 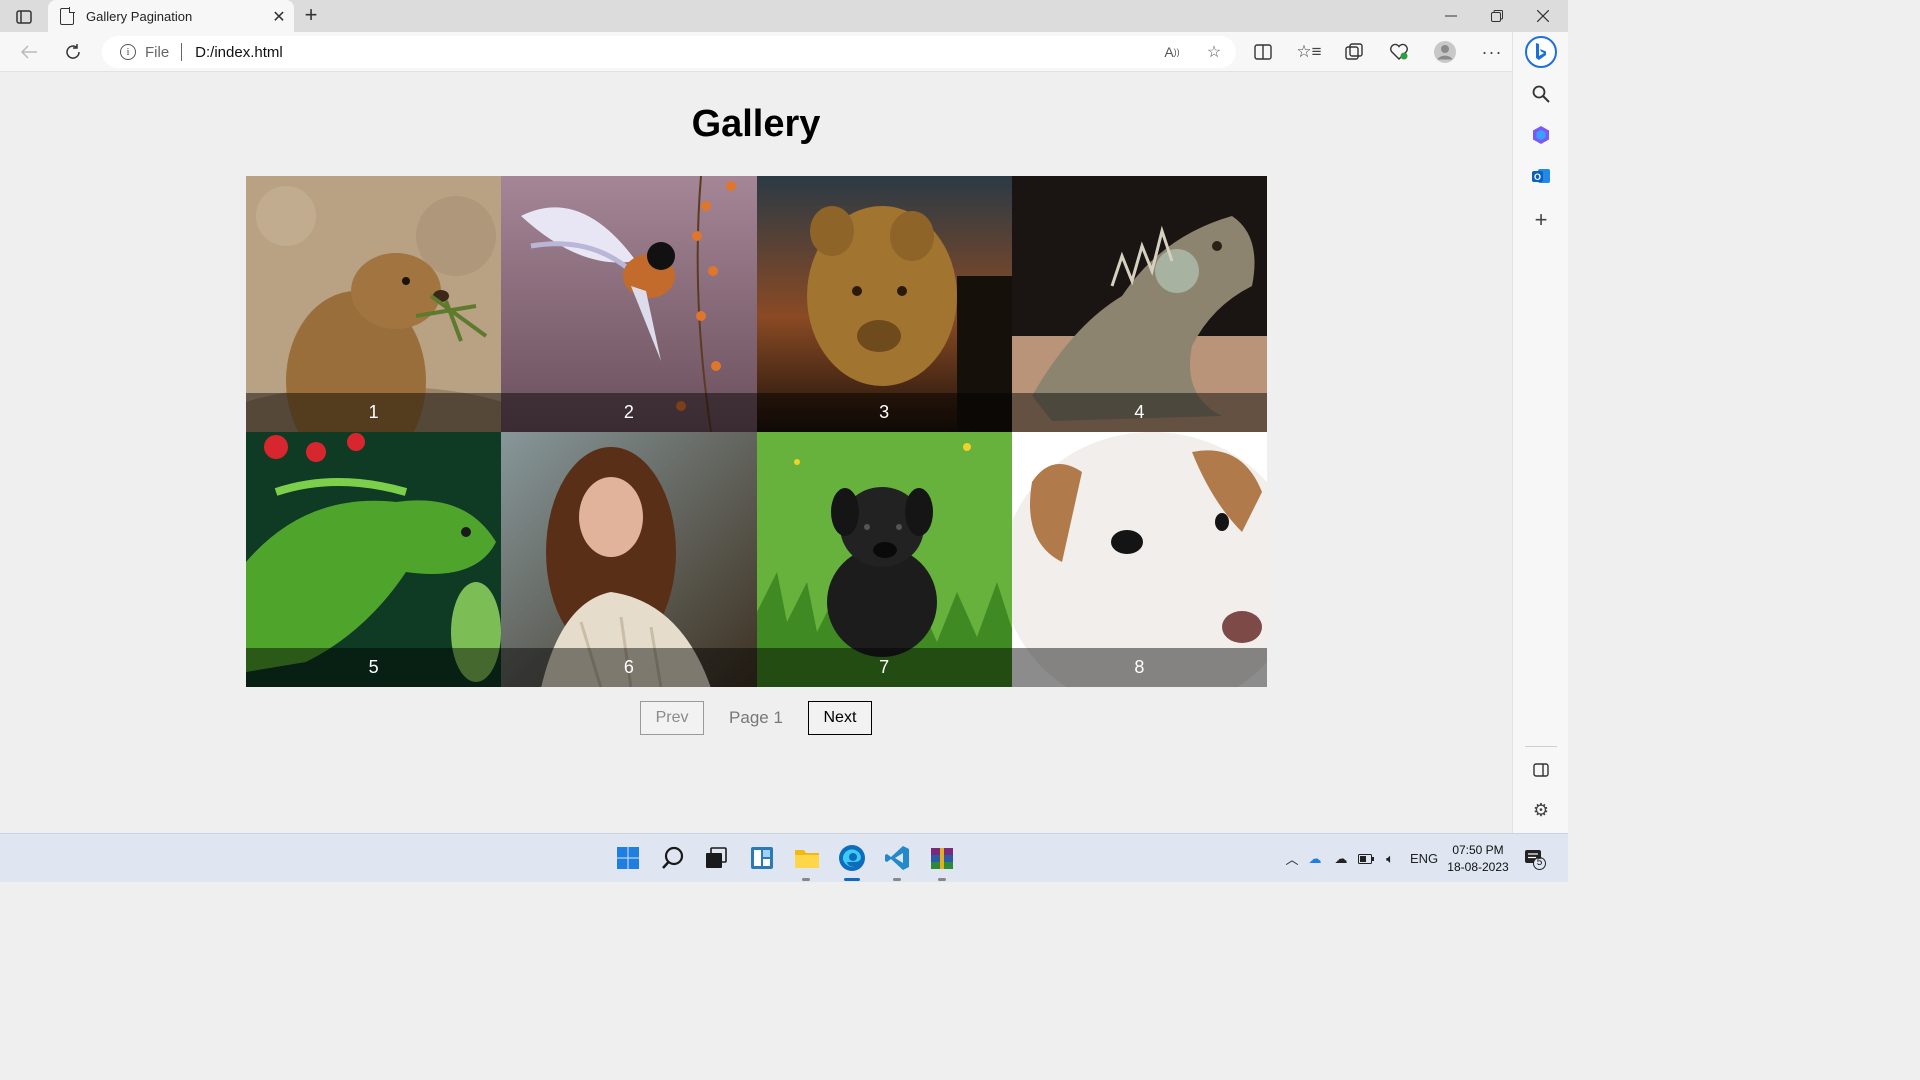 What do you see at coordinates (374, 412) in the screenshot?
I see `tile-caption: 1` at bounding box center [374, 412].